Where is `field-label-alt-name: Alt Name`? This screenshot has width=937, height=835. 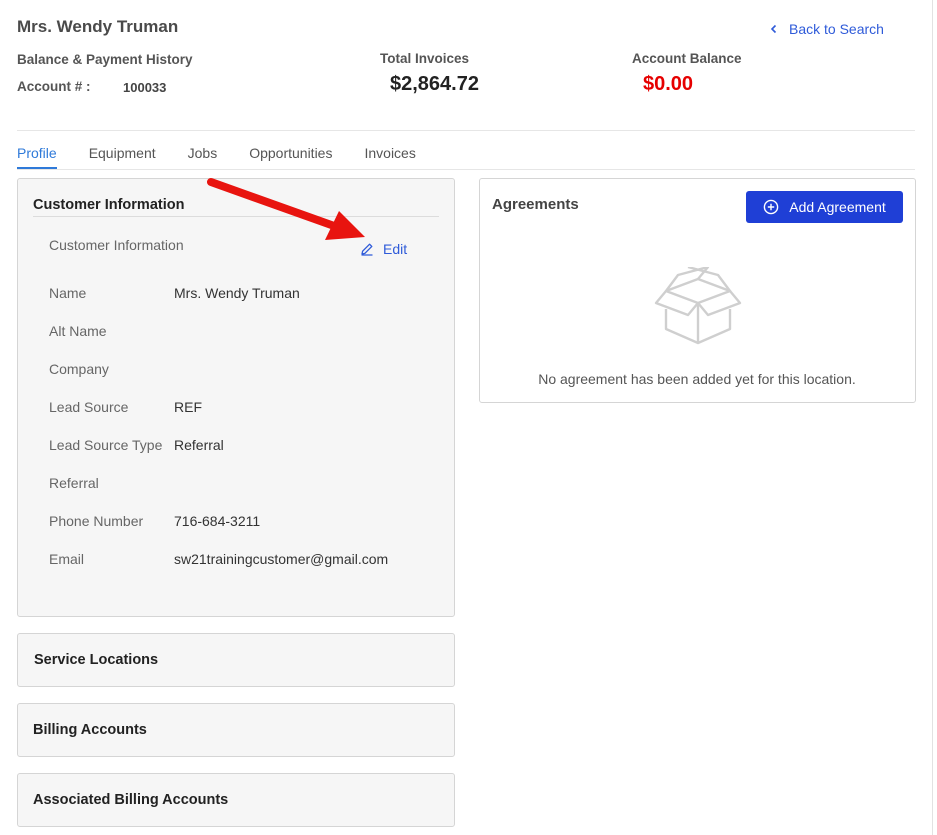 field-label-alt-name: Alt Name is located at coordinates (78, 331).